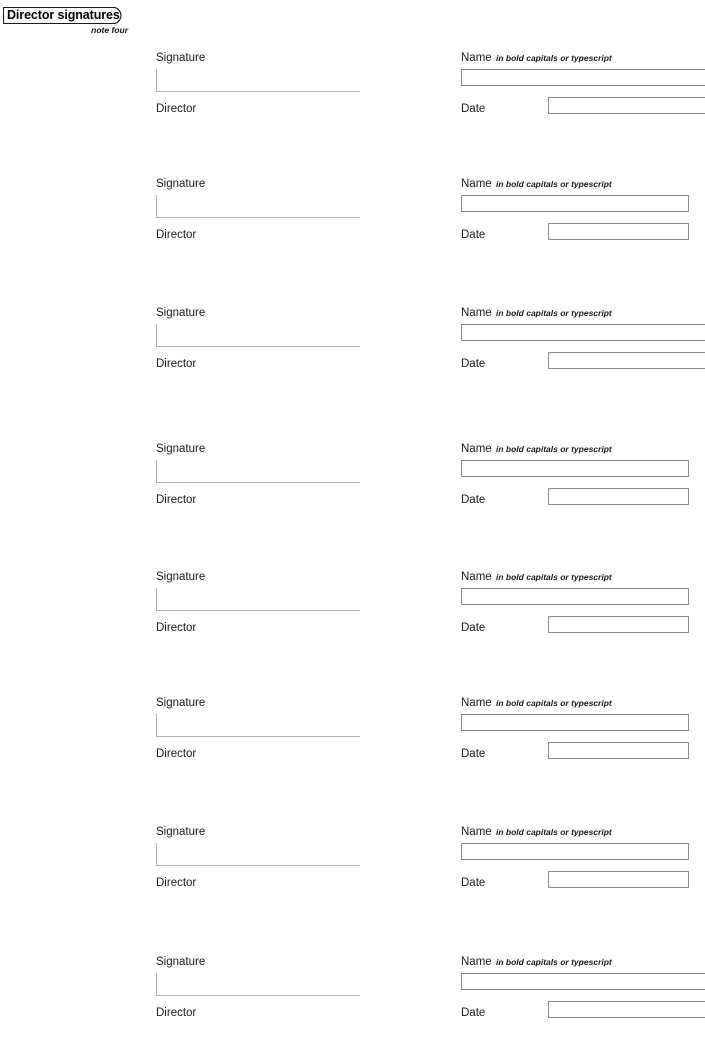  Describe the element at coordinates (63, 15) in the screenshot. I see `page-title: Director signatures` at that location.